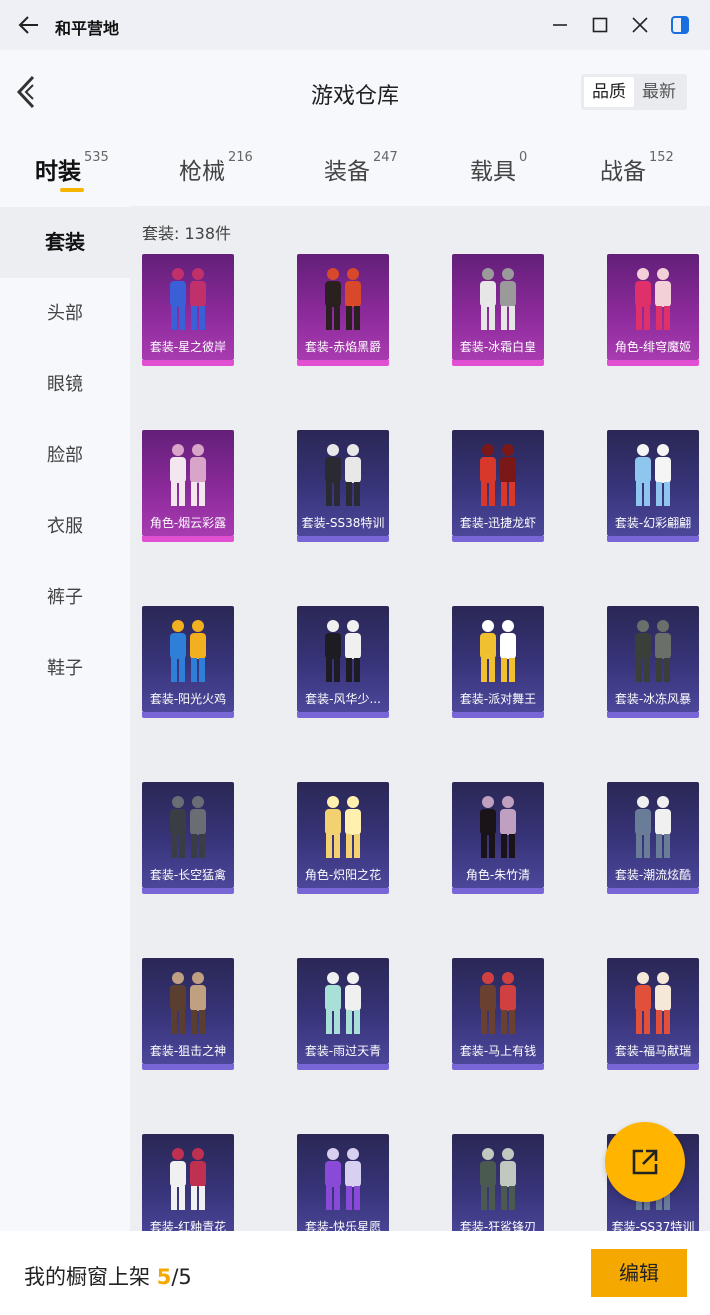 This screenshot has width=710, height=1315. What do you see at coordinates (498, 486) in the screenshot?
I see `item-card: 套装-迅捷龙虾` at bounding box center [498, 486].